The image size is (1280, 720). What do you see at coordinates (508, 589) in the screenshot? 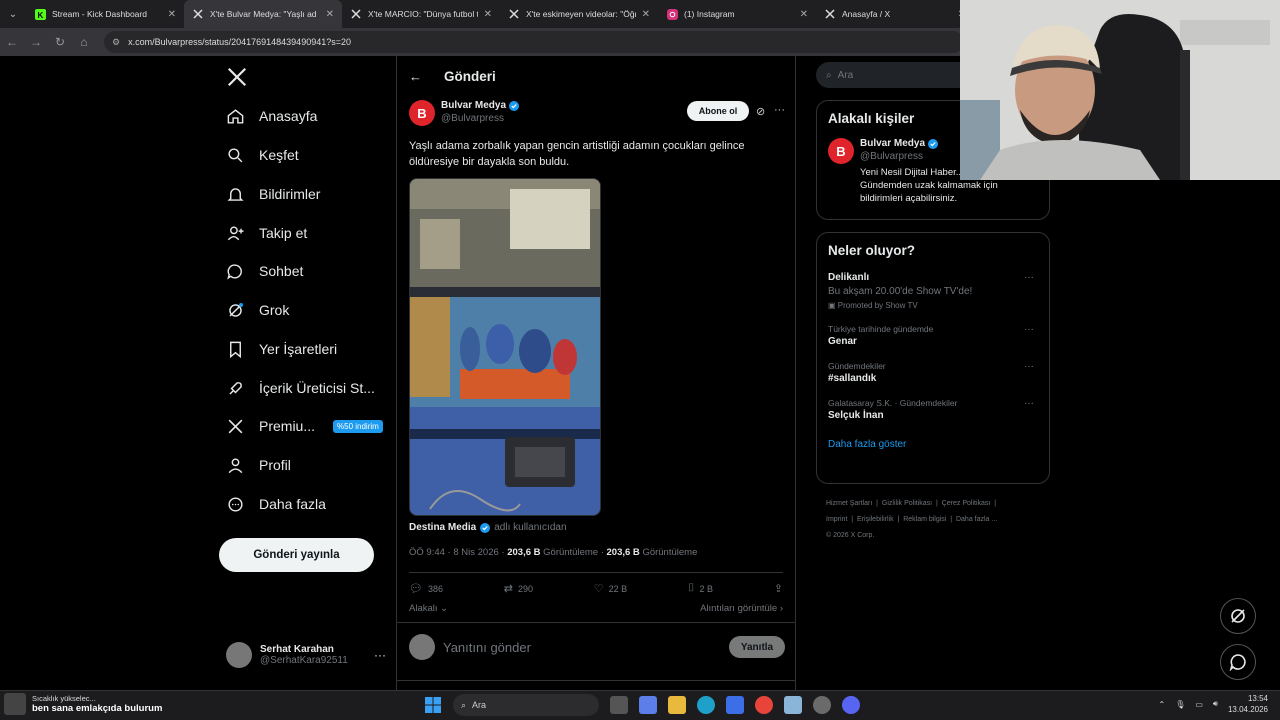
I see `repost-icon: ⇄` at bounding box center [508, 589].